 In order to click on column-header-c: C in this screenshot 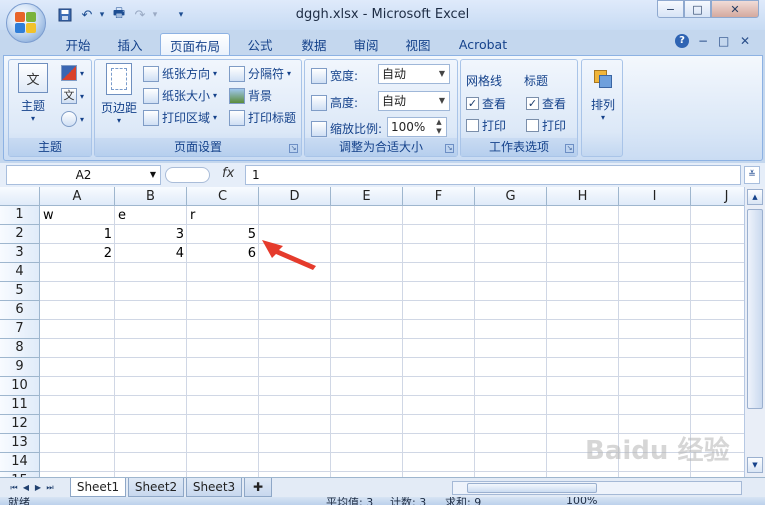, I will do `click(223, 196)`.